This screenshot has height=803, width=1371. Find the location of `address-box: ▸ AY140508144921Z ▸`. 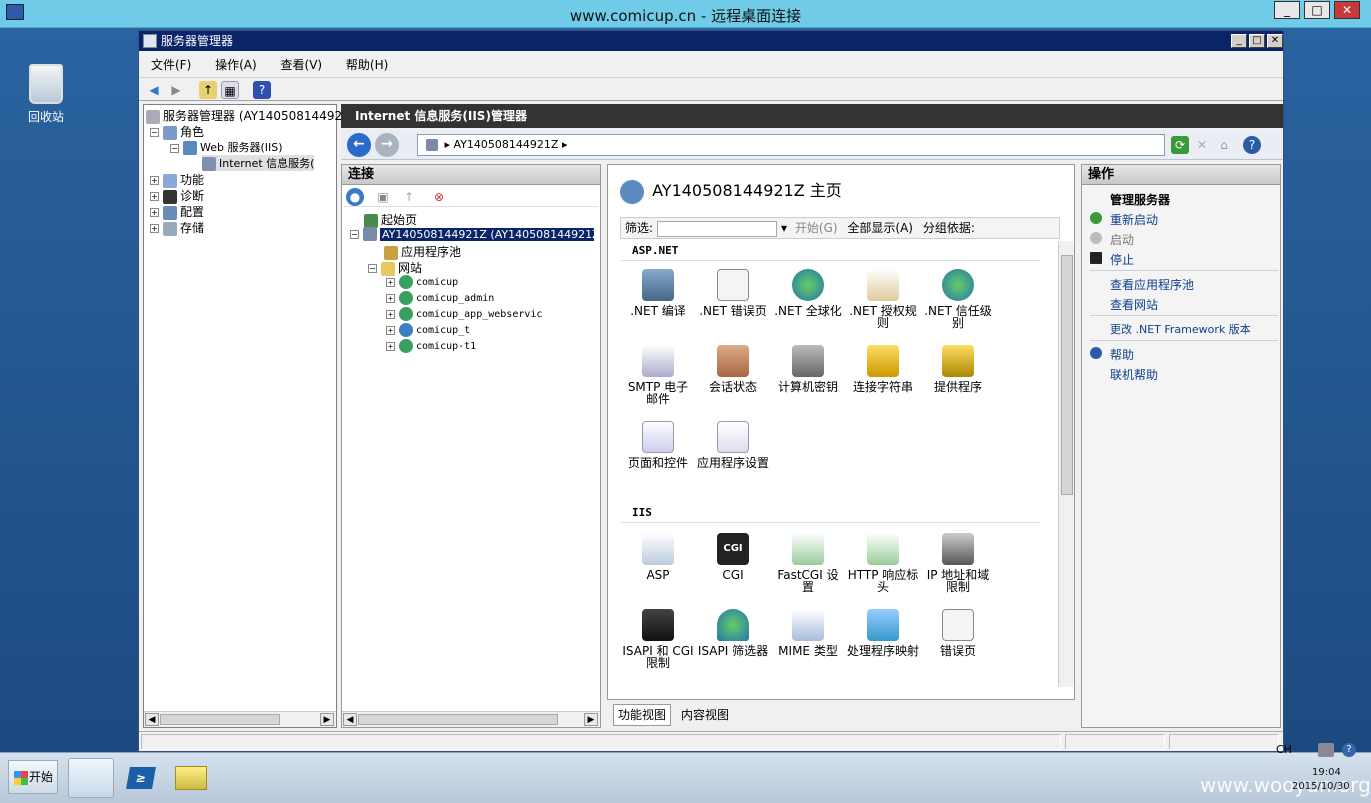

address-box: ▸ AY140508144921Z ▸ is located at coordinates (791, 145).